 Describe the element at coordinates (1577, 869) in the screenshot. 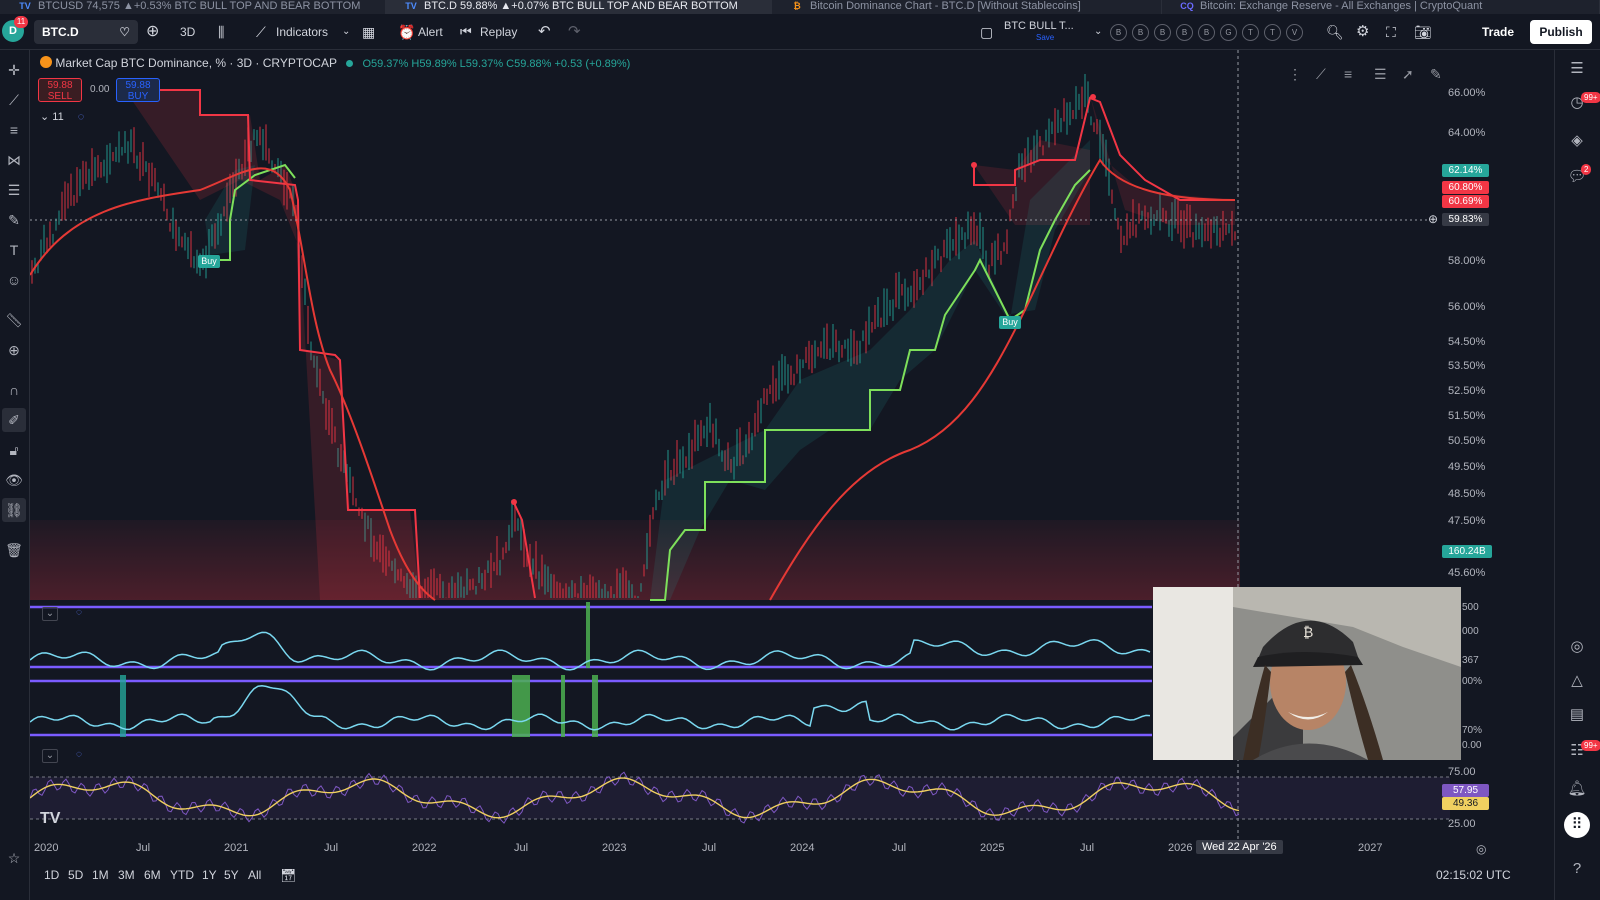

I see `help-icon: ?` at that location.